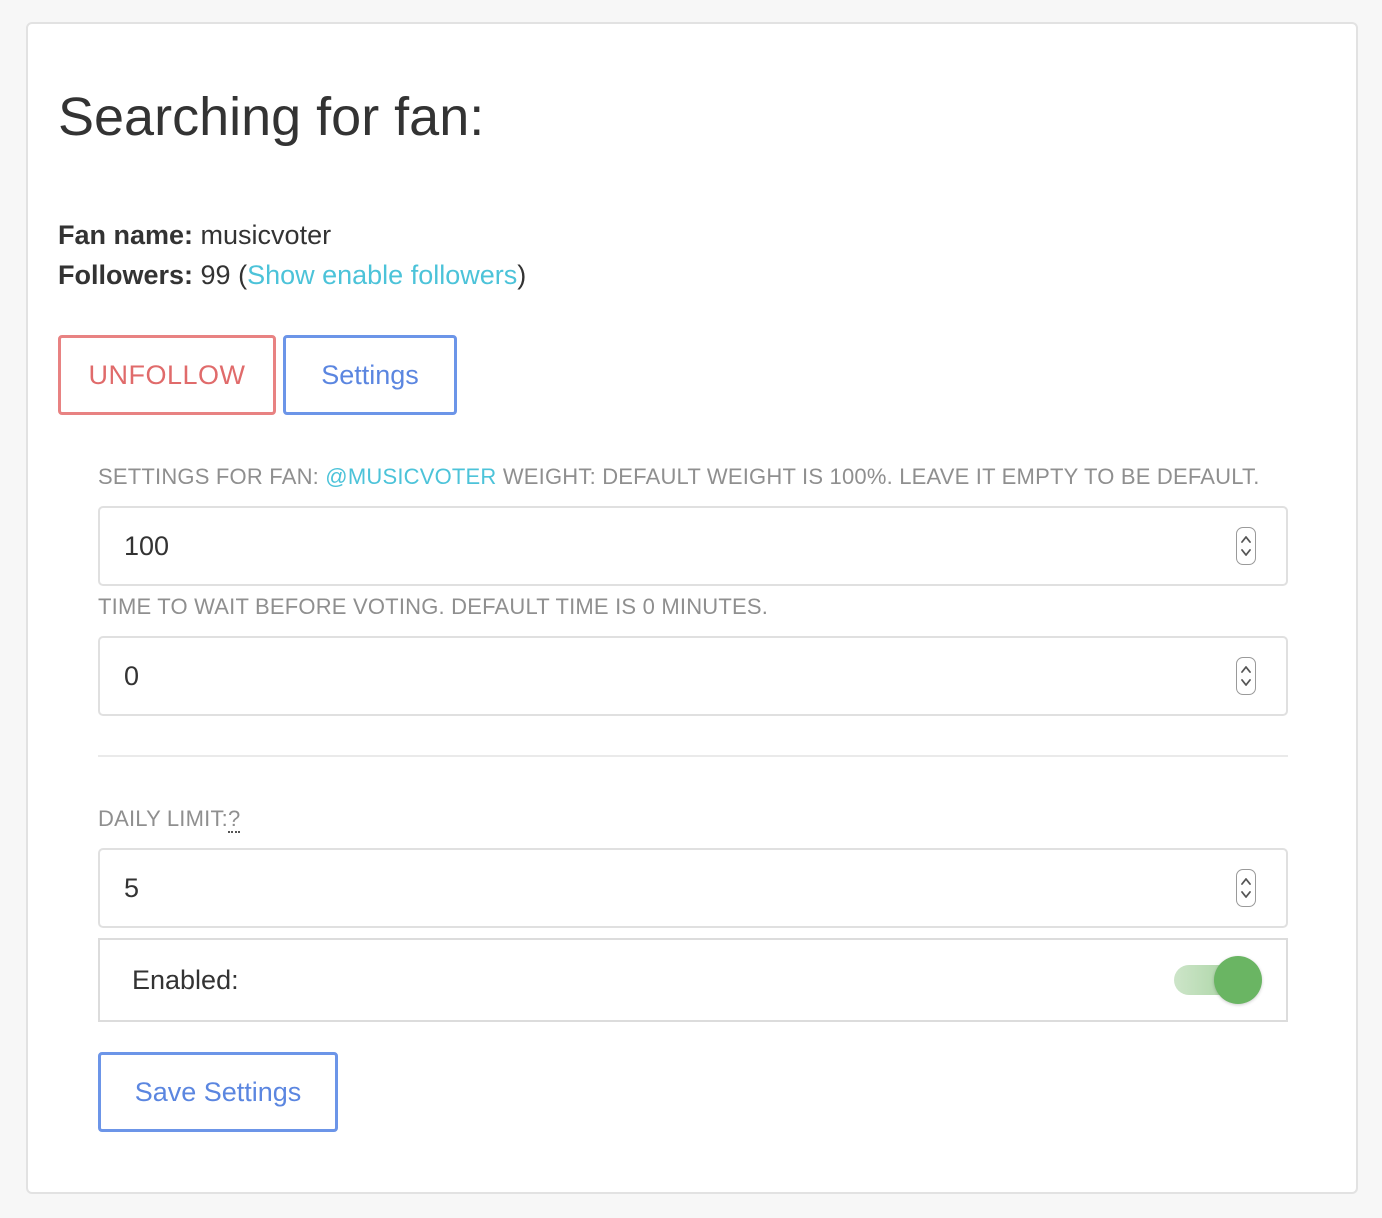 The width and height of the screenshot is (1382, 1218). Describe the element at coordinates (126, 275) in the screenshot. I see `followers-label: Followers:` at that location.